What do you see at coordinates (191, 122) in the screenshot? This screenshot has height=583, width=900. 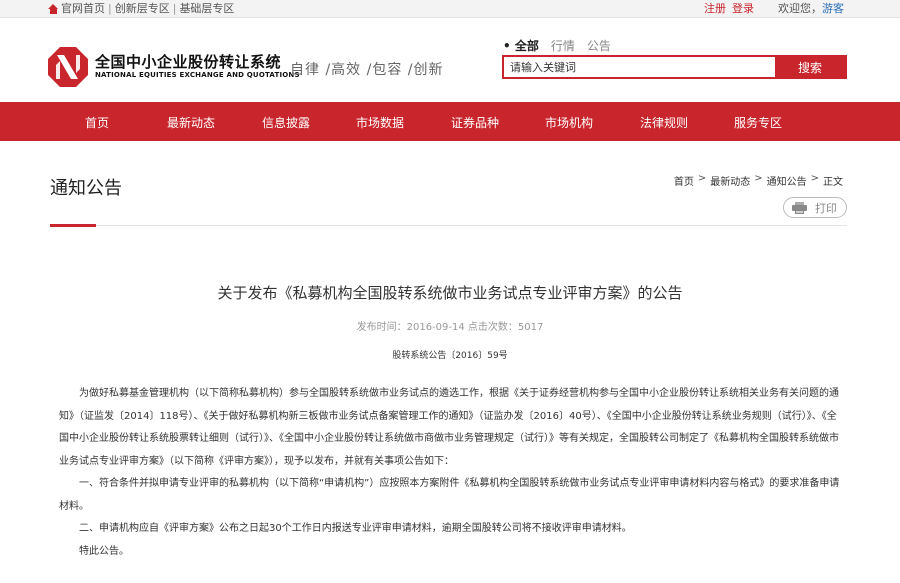 I see `nav-latest-news: 最新动态` at bounding box center [191, 122].